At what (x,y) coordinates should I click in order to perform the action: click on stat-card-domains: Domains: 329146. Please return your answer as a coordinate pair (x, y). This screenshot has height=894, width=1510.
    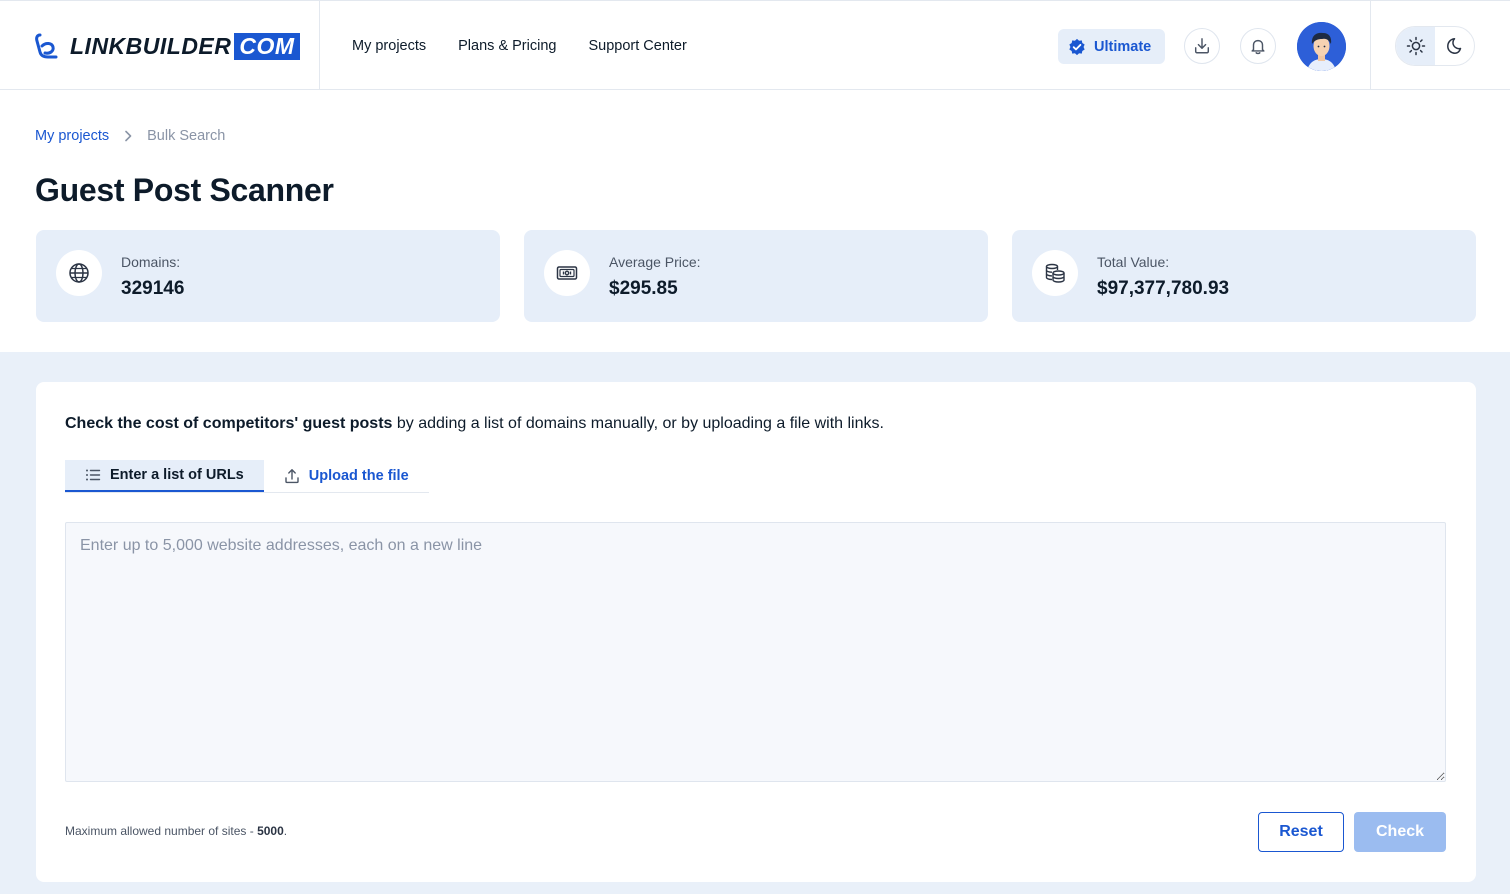
    Looking at the image, I should click on (268, 276).